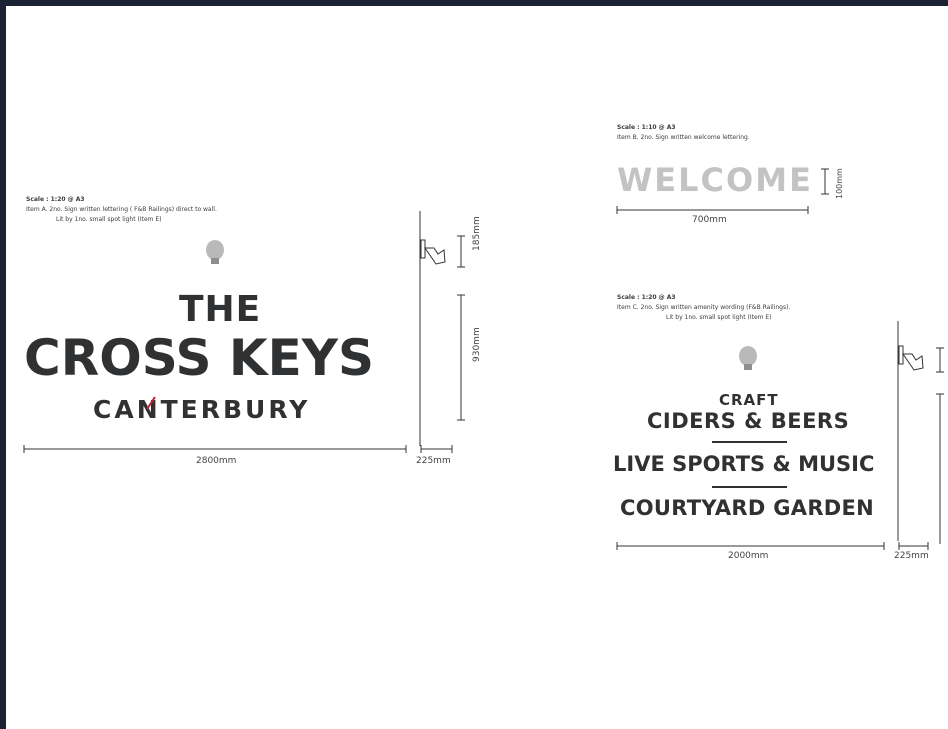  Describe the element at coordinates (215, 252) in the screenshot. I see `item-a-front-spotlight-icon` at that location.